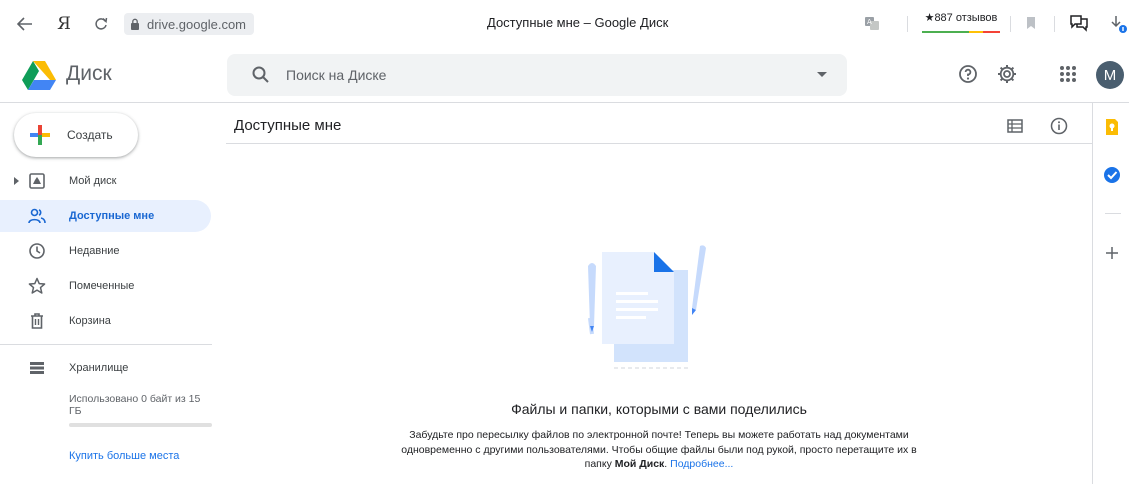 The width and height of the screenshot is (1129, 484). I want to click on sidebar-divider, so click(106, 344).